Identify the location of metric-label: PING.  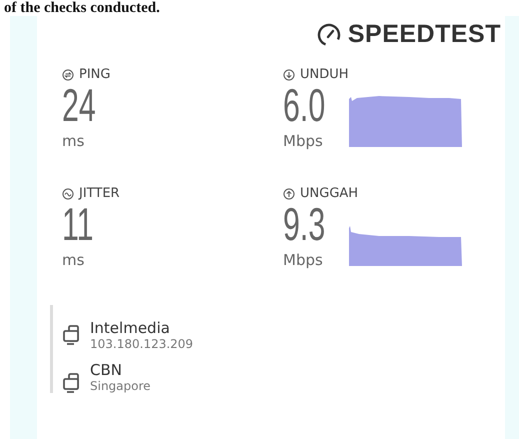
(94, 74).